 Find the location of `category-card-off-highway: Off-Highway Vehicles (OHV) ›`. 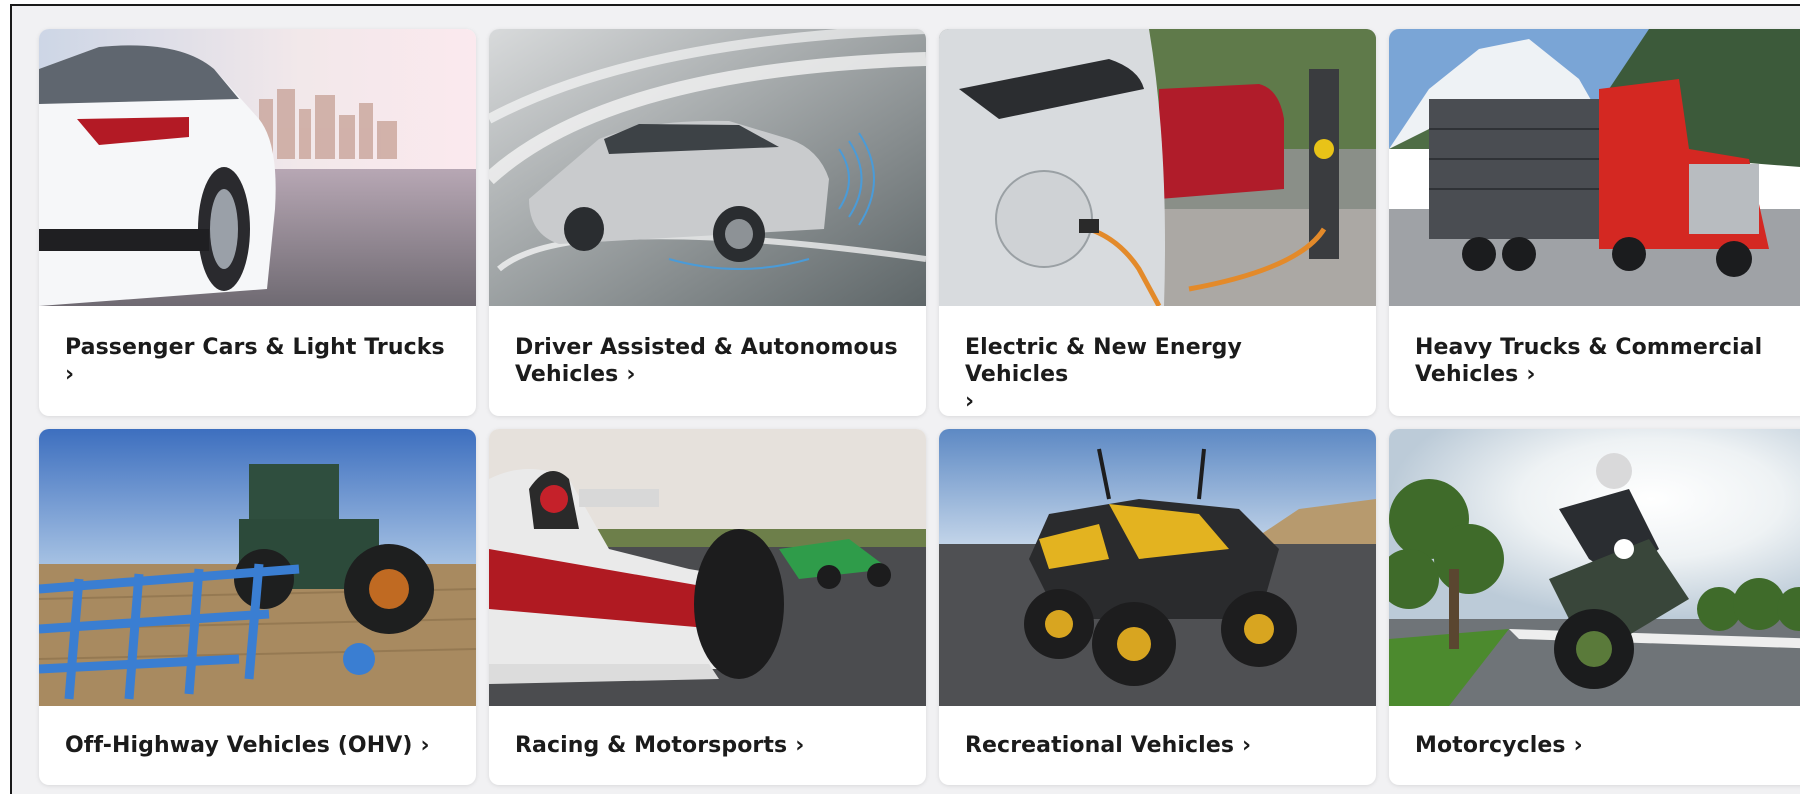

category-card-off-highway: Off-Highway Vehicles (OHV) › is located at coordinates (257, 607).